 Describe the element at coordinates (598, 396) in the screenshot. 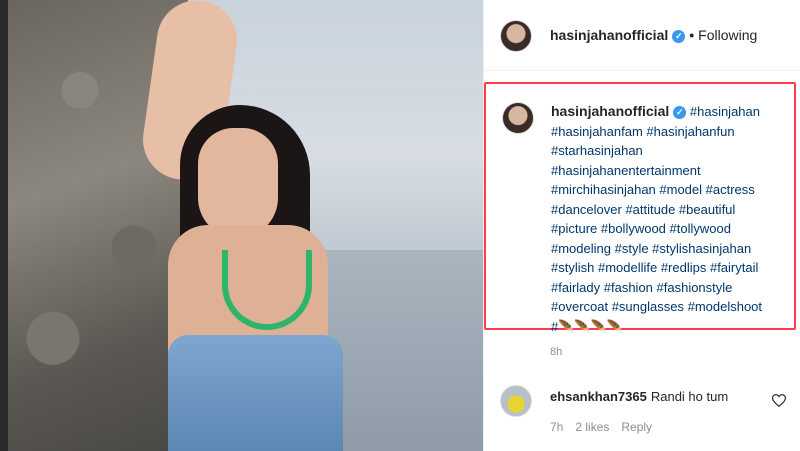

I see `commenter-username: ehsankhan7365` at that location.